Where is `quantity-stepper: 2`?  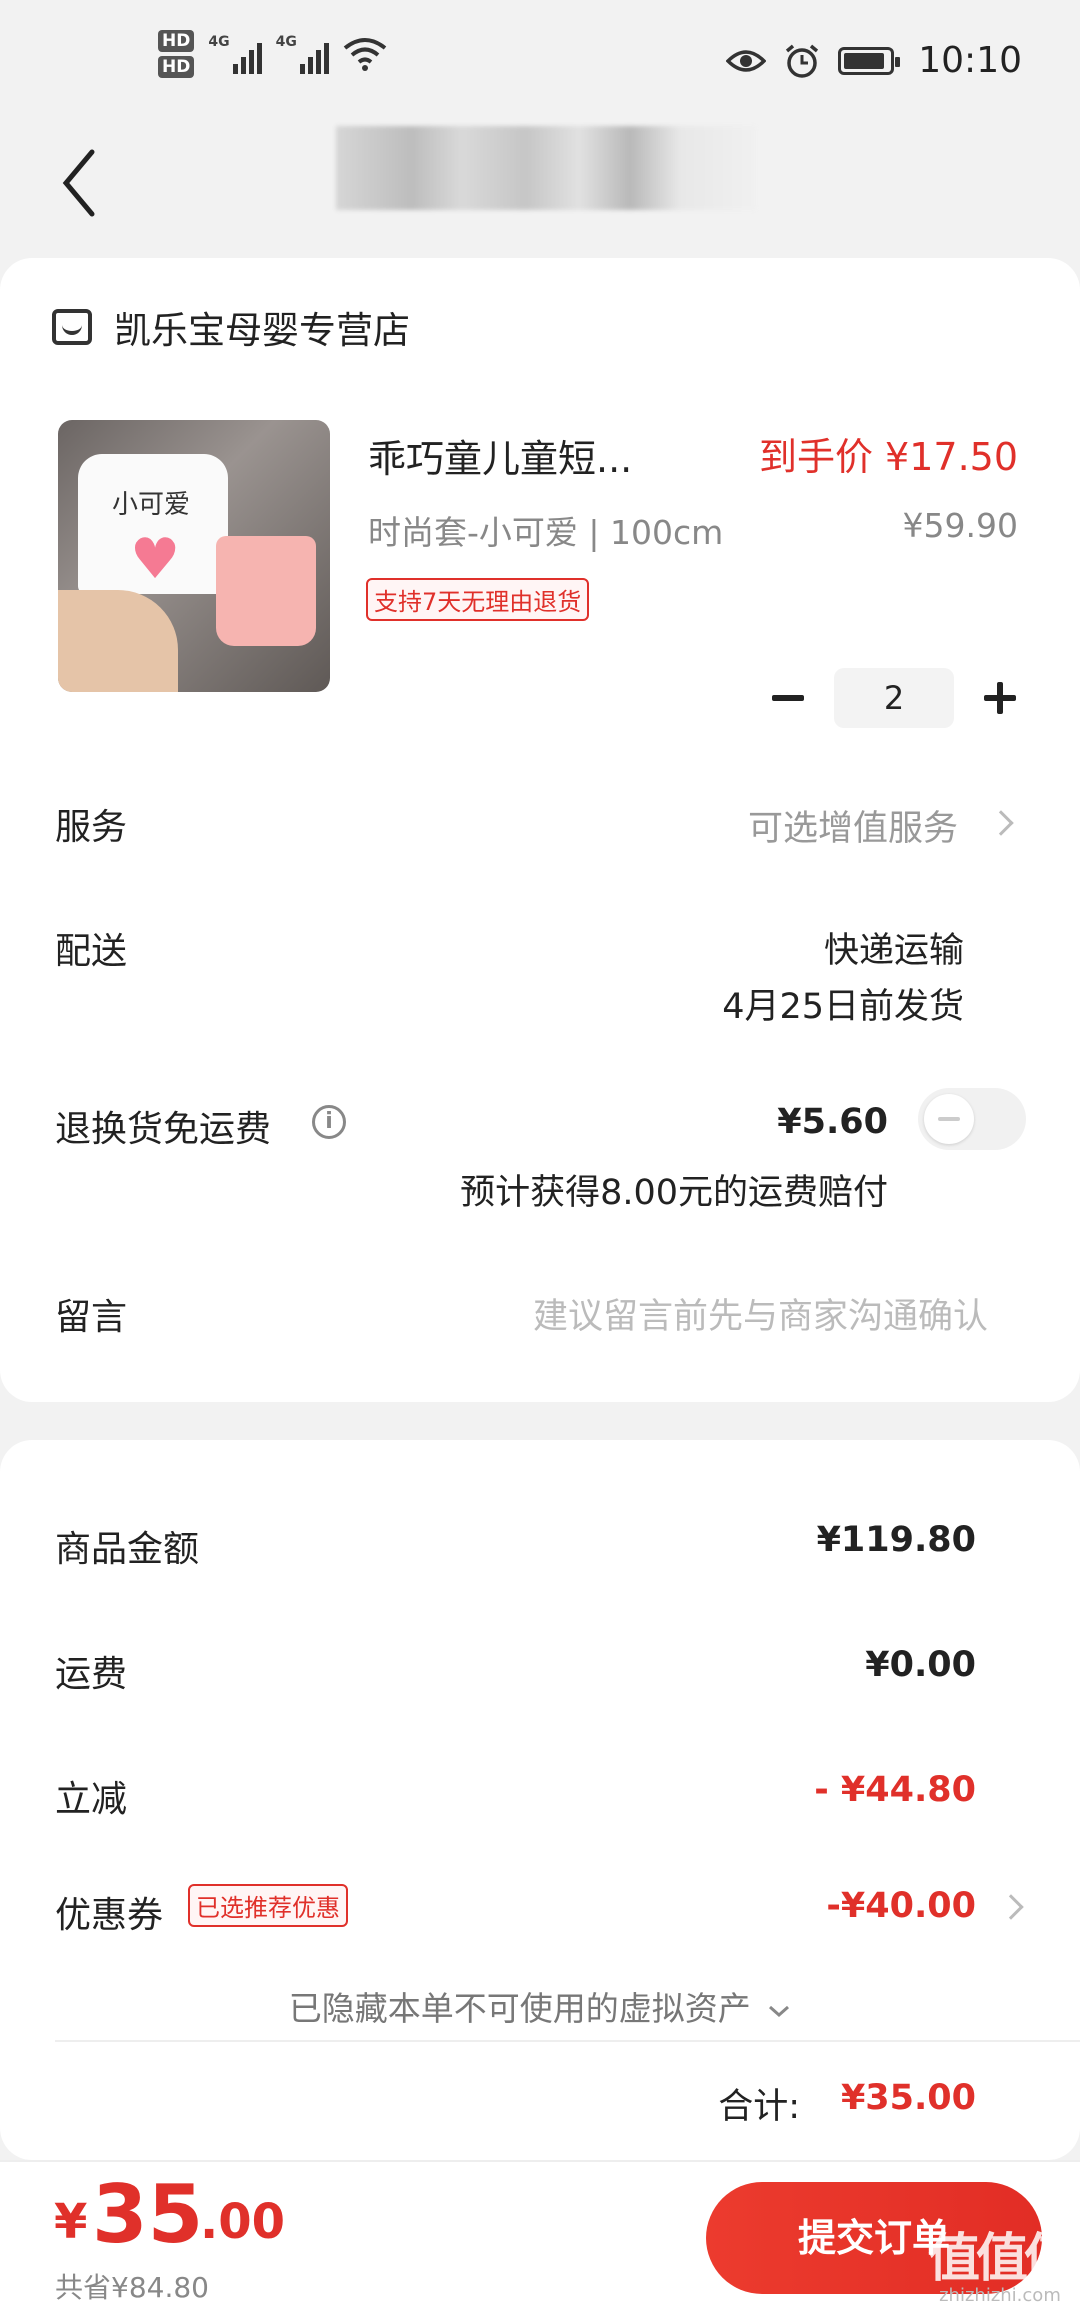
quantity-stepper: 2 is located at coordinates (894, 698).